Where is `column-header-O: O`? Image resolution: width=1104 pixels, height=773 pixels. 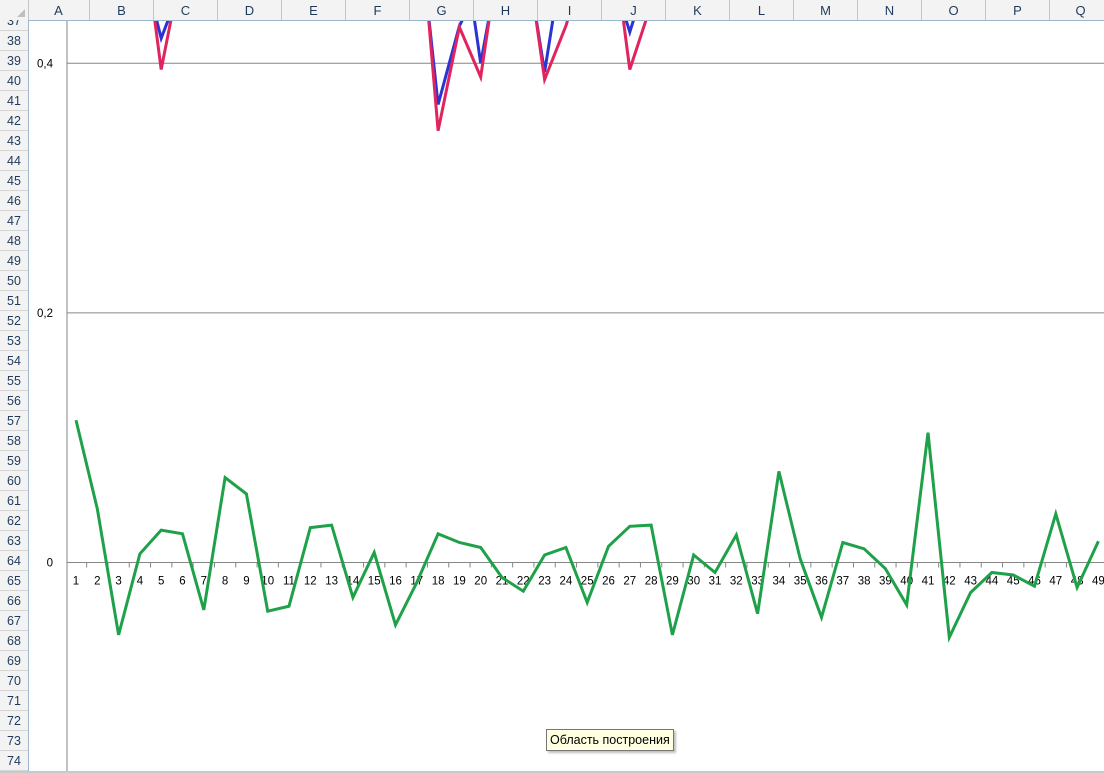 column-header-O: O is located at coordinates (954, 10).